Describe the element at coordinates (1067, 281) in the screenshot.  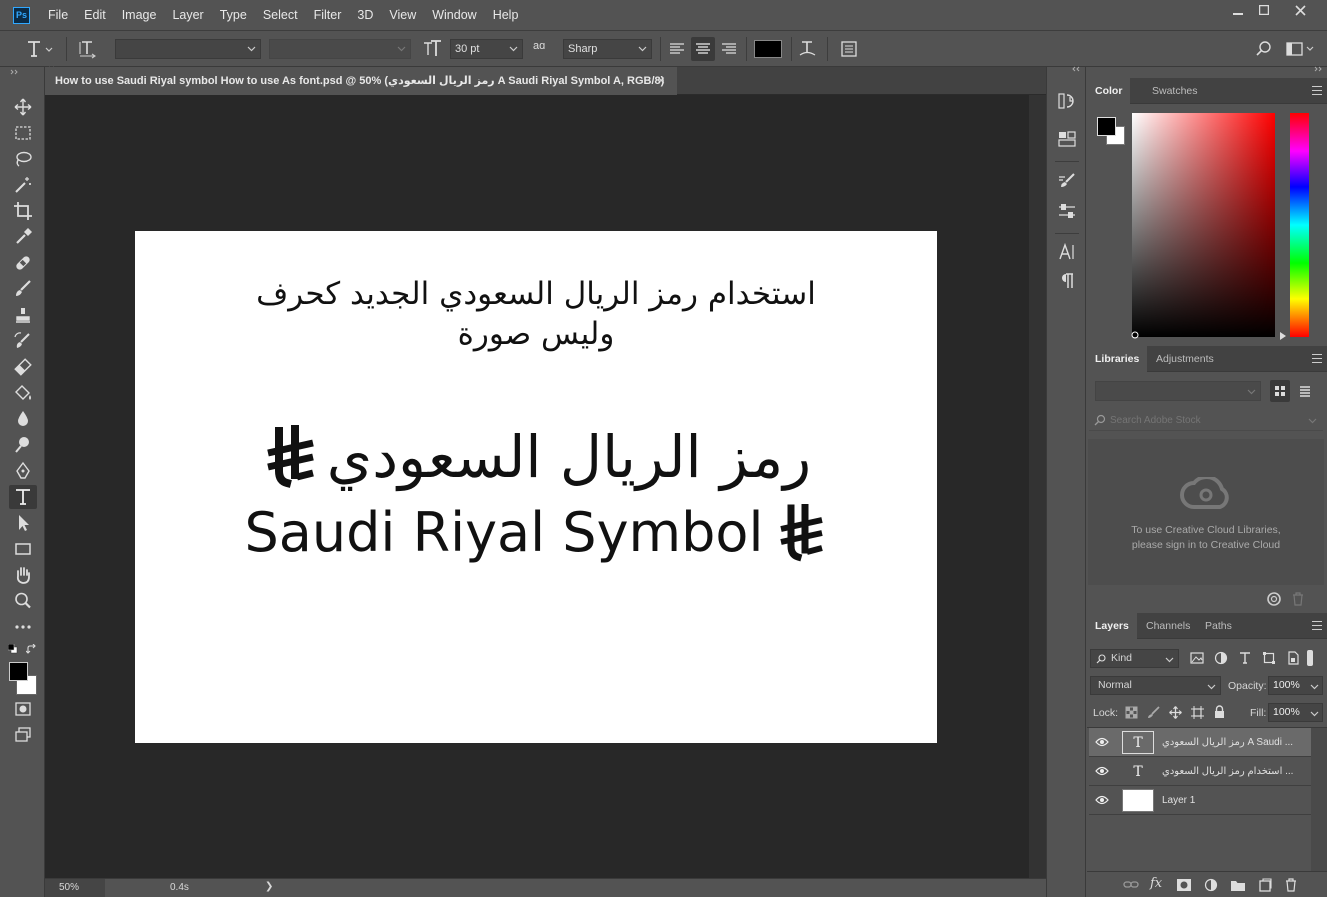
I see `paragraph-panel-button` at that location.